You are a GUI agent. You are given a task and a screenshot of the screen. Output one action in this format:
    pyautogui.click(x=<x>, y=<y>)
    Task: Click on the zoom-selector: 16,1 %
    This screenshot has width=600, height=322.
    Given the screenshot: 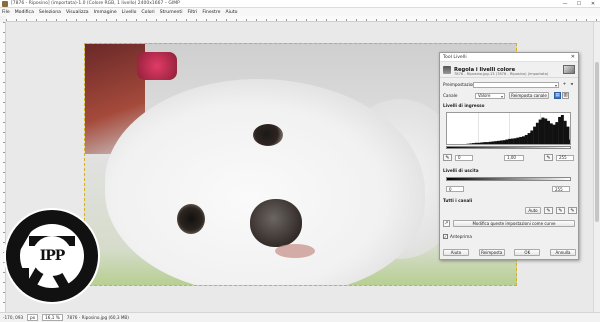 What is the action you would take?
    pyautogui.click(x=52, y=317)
    